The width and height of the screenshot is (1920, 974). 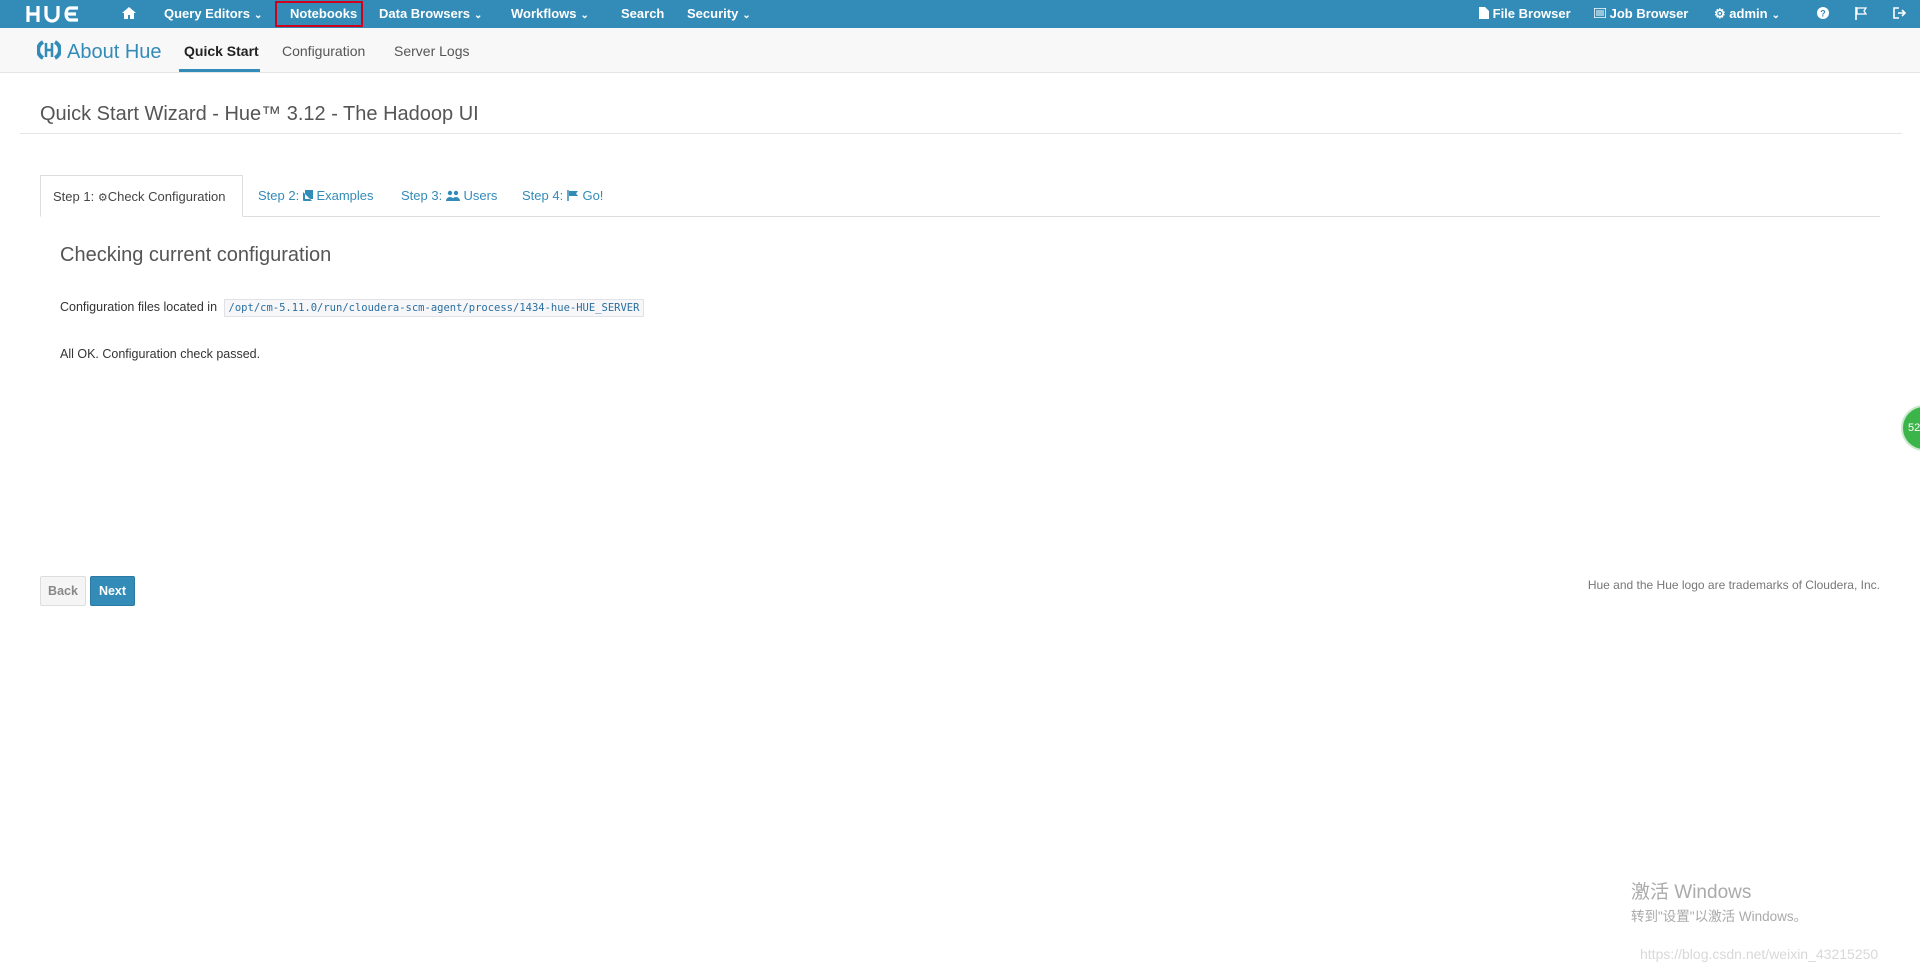 What do you see at coordinates (713, 13) in the screenshot?
I see `nav-security-label: Security` at bounding box center [713, 13].